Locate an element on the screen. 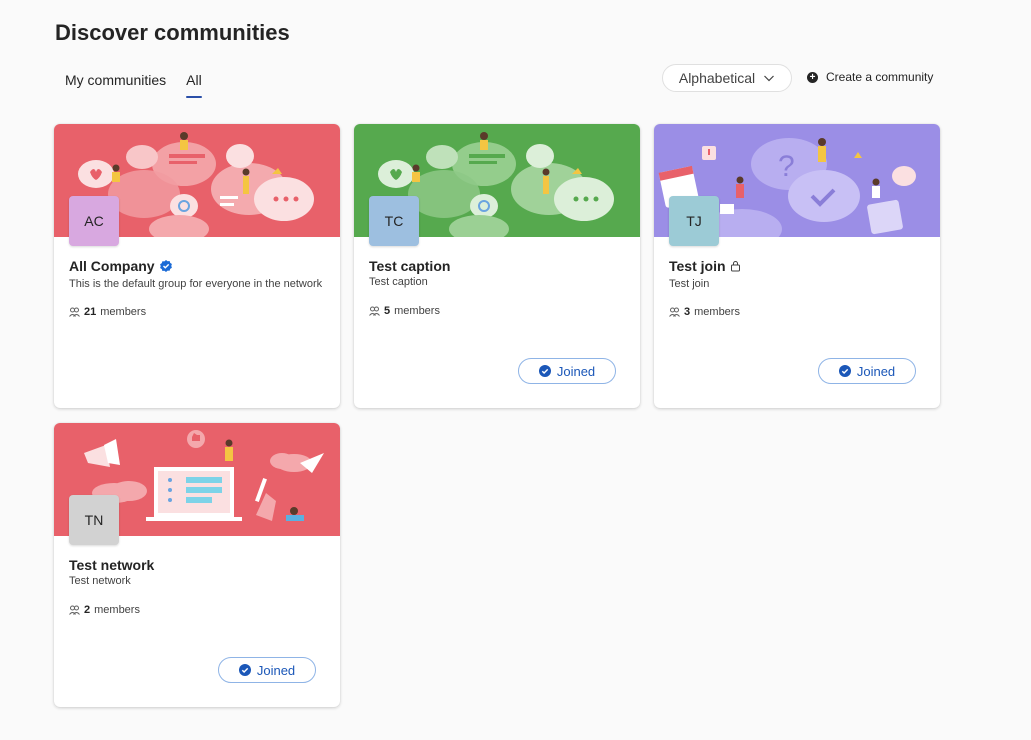 Image resolution: width=1031 pixels, height=740 pixels. community-name-text: All Company is located at coordinates (112, 266).